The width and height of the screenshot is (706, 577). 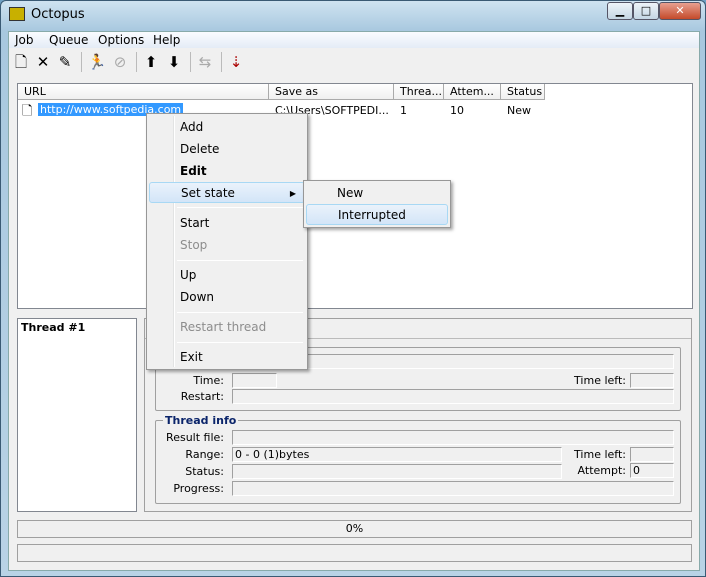 I want to click on menu-item-add: Add, so click(x=227, y=127).